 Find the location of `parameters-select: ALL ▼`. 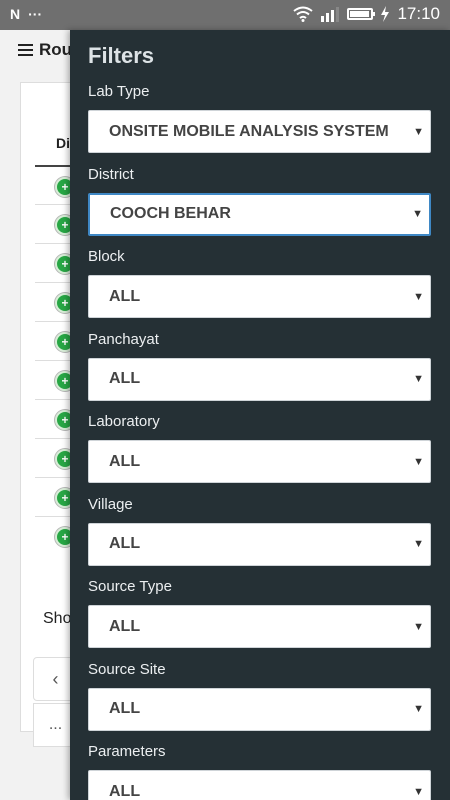

parameters-select: ALL ▼ is located at coordinates (259, 785).